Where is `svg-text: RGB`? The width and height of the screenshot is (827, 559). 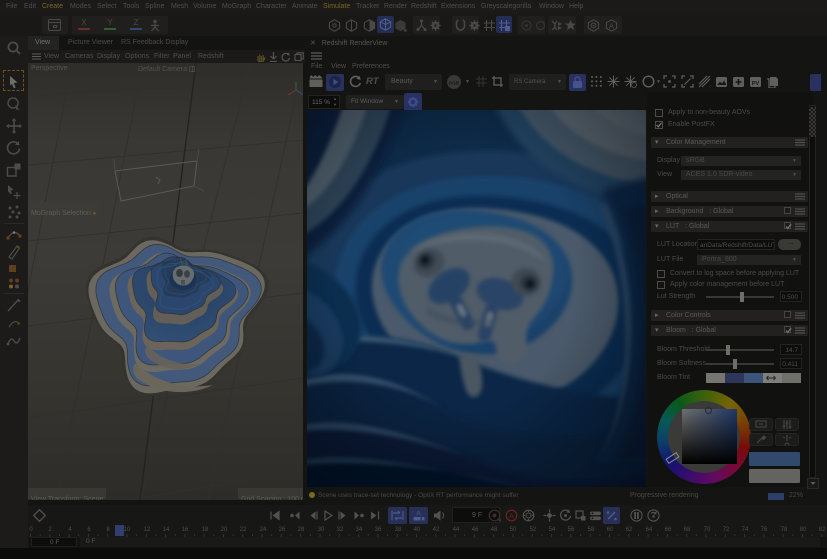 svg-text: RGB is located at coordinates (454, 82).